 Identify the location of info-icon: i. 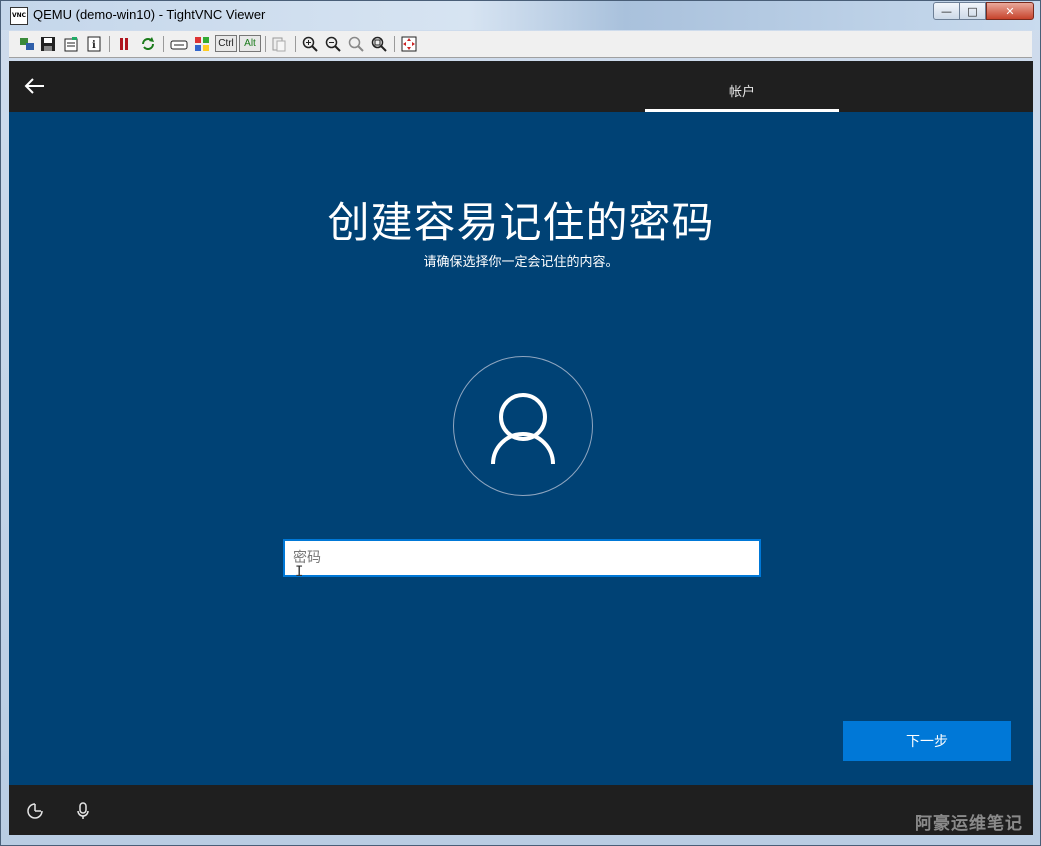
(94, 44).